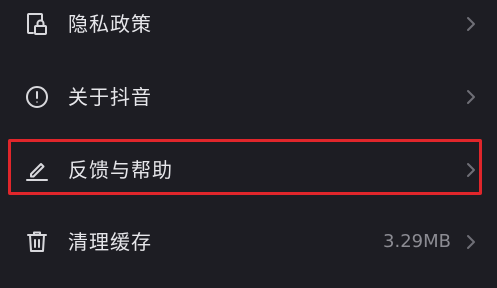  I want to click on trash-icon, so click(37, 242).